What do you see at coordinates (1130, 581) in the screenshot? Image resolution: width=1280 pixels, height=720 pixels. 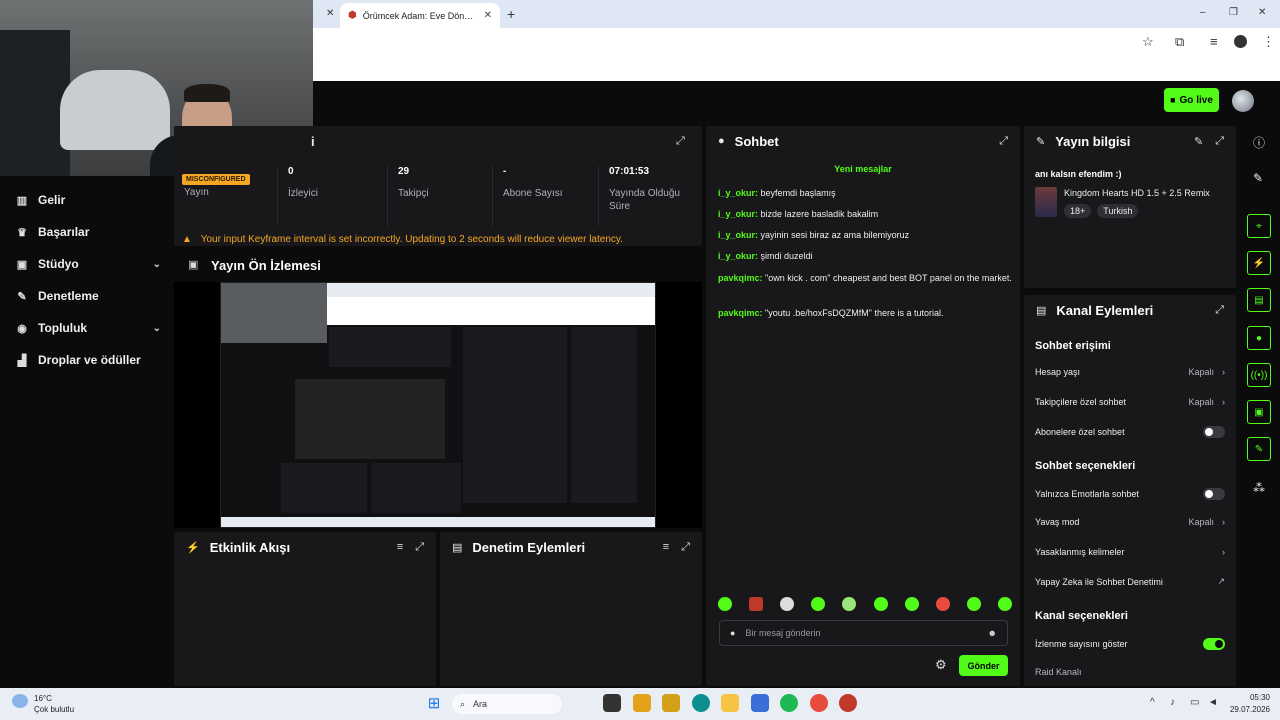 I see `setting-row-ai-moderation: Yapay Zeka ile Sohbet Denetimi ↗` at bounding box center [1130, 581].